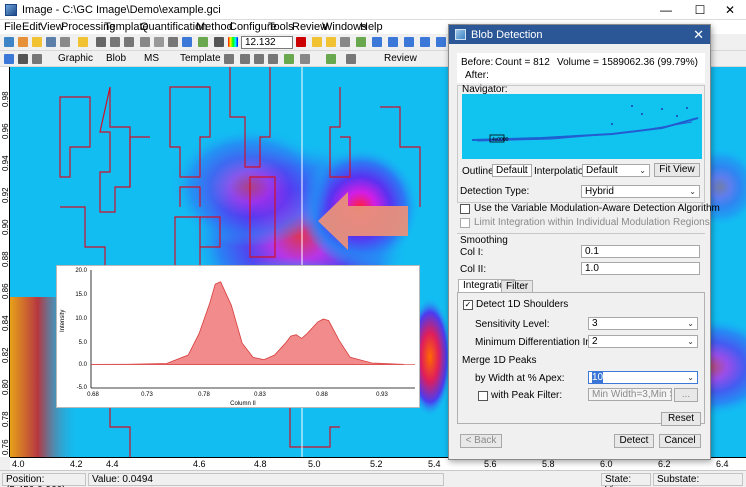 The image size is (746, 487). I want to click on split-icon, so click(425, 42).